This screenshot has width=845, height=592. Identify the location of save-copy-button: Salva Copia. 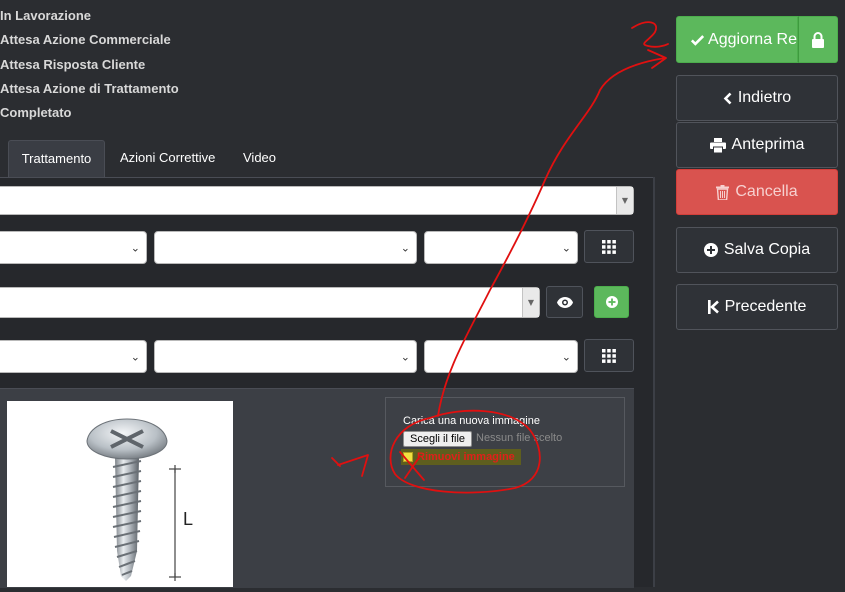
(757, 250).